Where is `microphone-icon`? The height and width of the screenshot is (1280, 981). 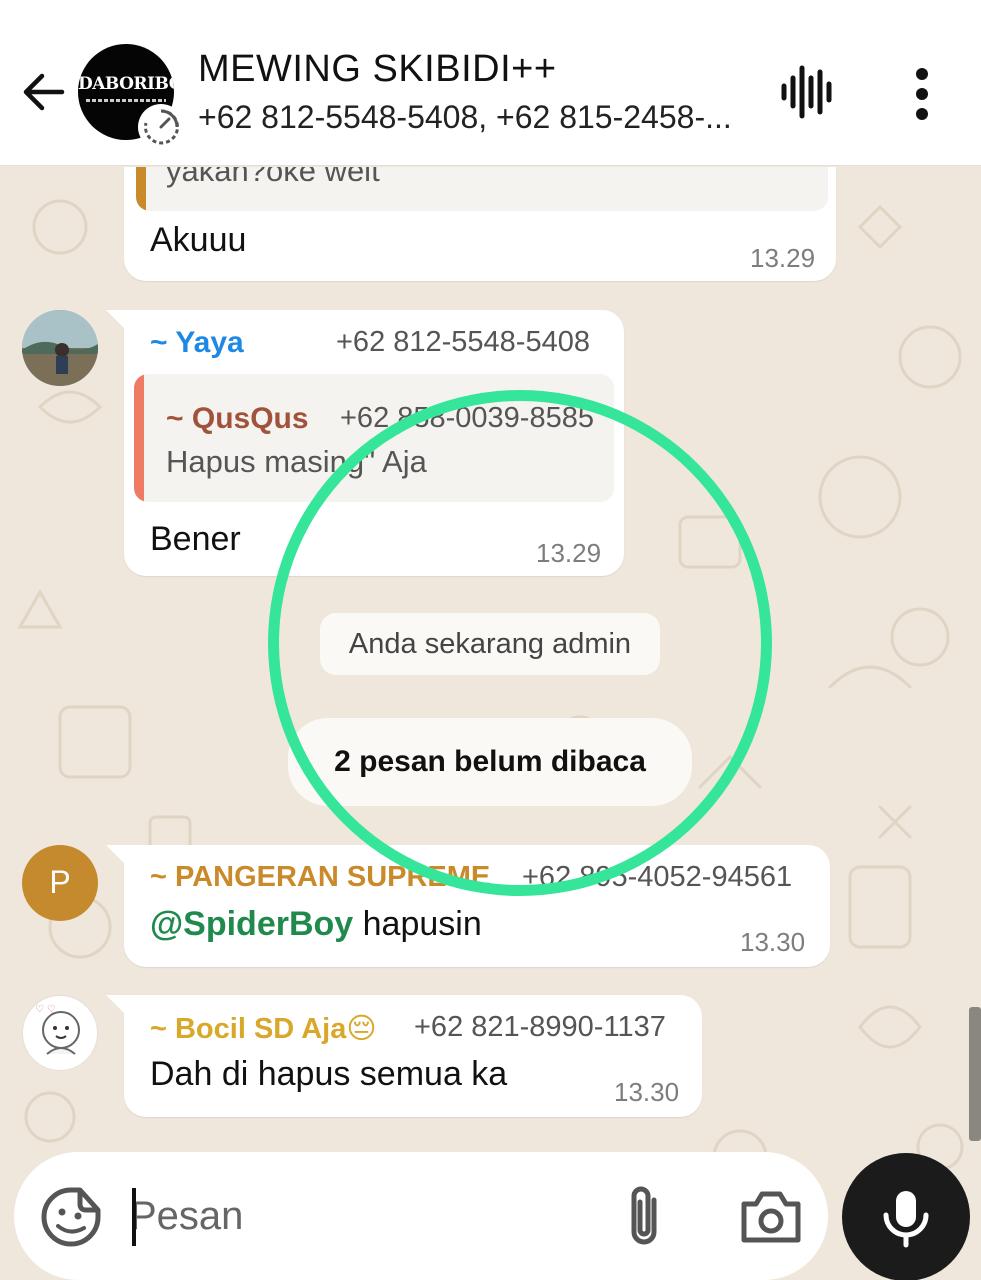
microphone-icon is located at coordinates (906, 1219).